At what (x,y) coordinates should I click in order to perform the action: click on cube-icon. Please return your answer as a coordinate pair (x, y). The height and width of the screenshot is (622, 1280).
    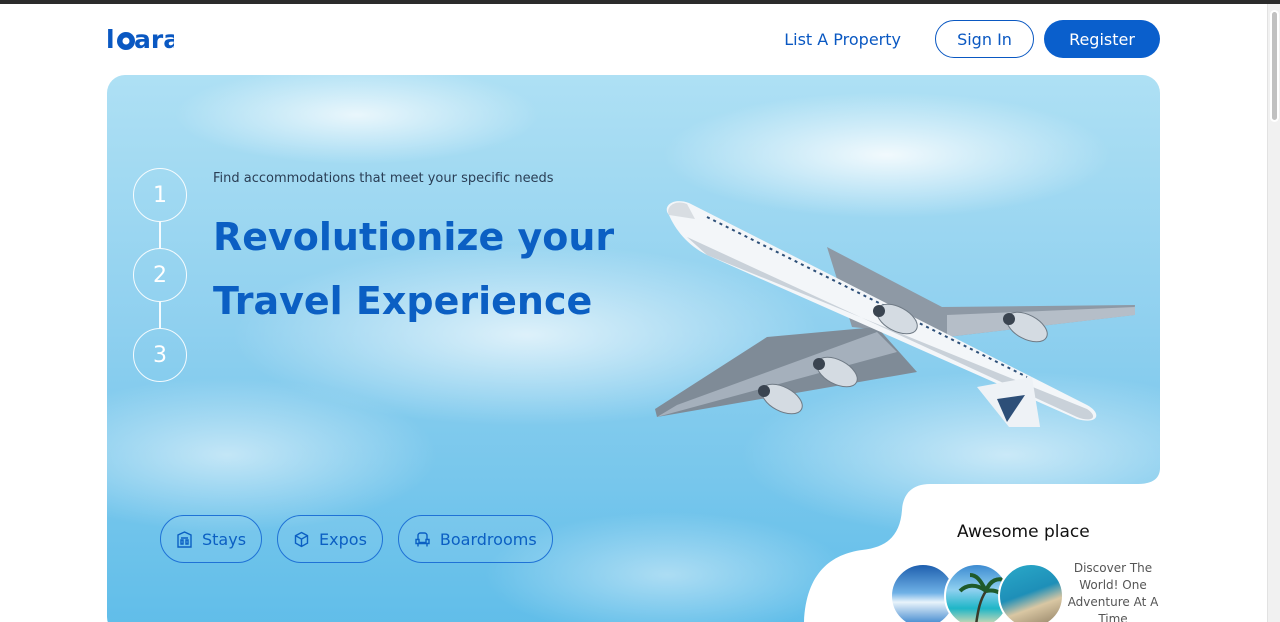
    Looking at the image, I should click on (301, 539).